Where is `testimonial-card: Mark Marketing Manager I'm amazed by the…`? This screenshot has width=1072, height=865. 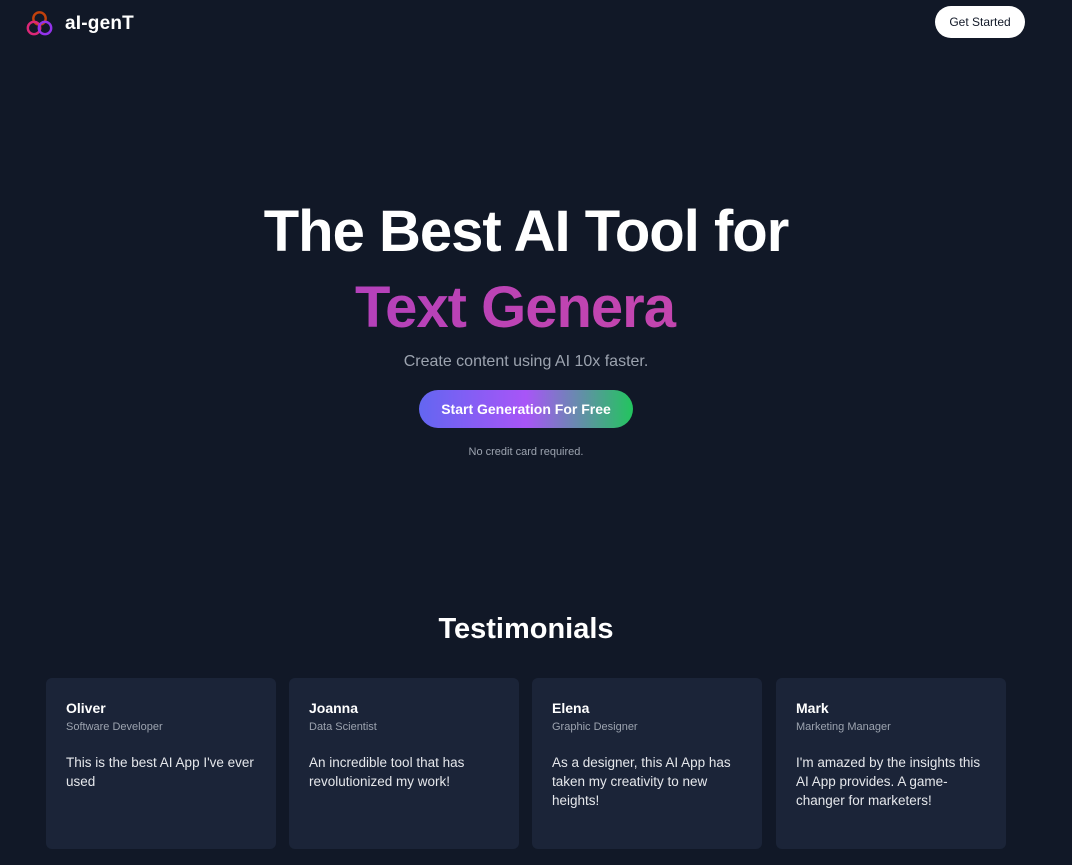
testimonial-card: Mark Marketing Manager I'm amazed by the… is located at coordinates (891, 763).